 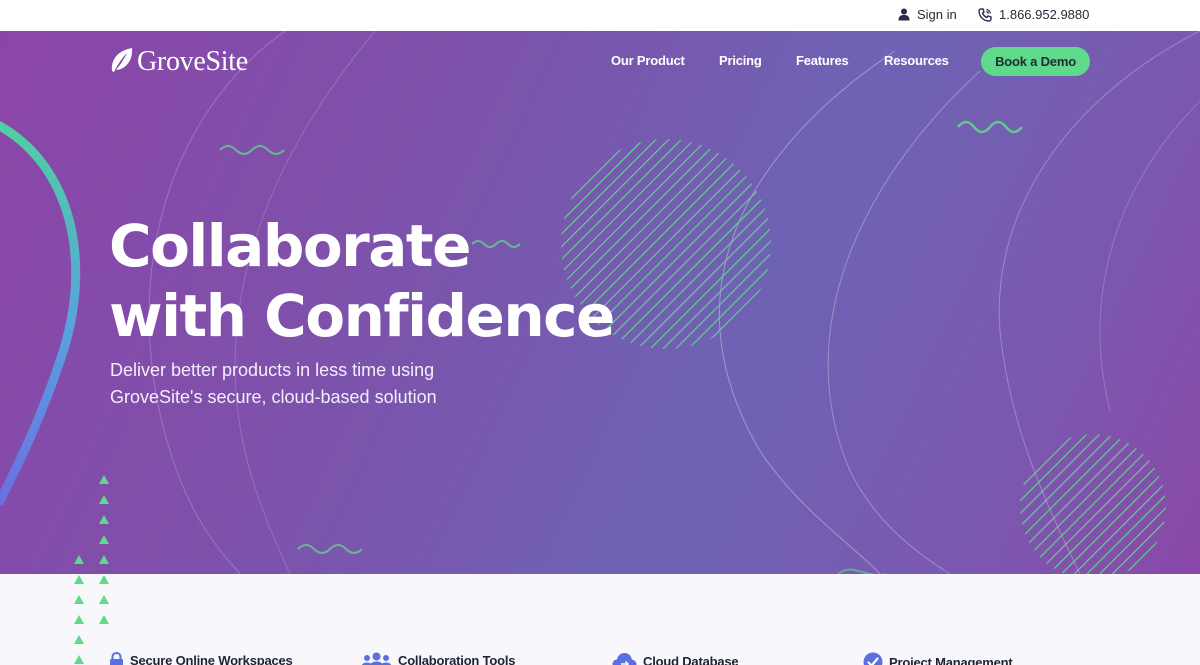 I want to click on feature-project-management: Project Management, so click(x=938, y=658).